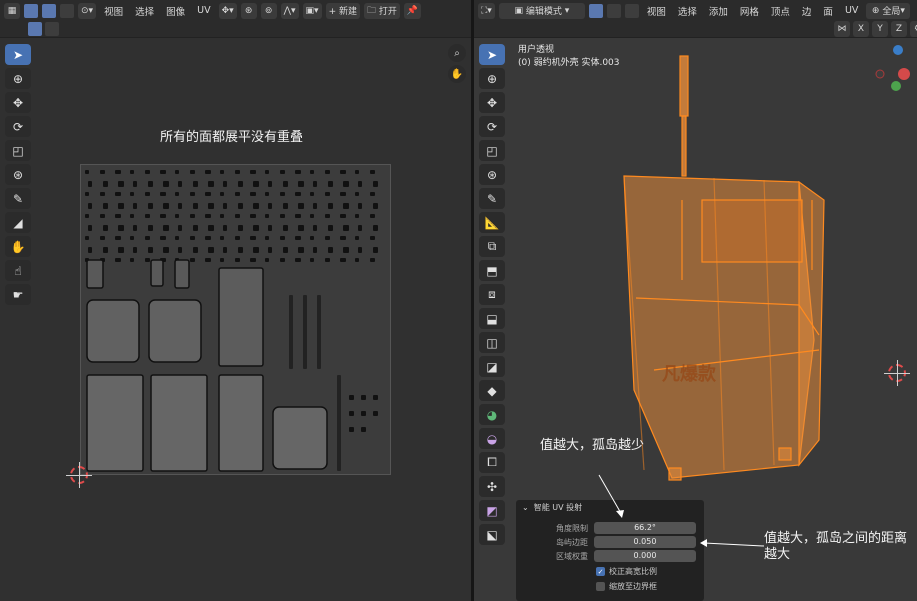 The width and height of the screenshot is (917, 601). I want to click on zoom-icon: ⌕, so click(457, 53).